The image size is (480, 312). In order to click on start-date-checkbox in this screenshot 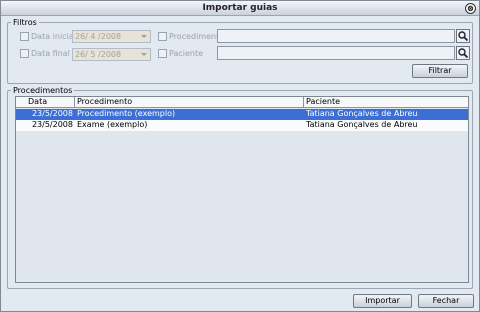, I will do `click(24, 36)`.